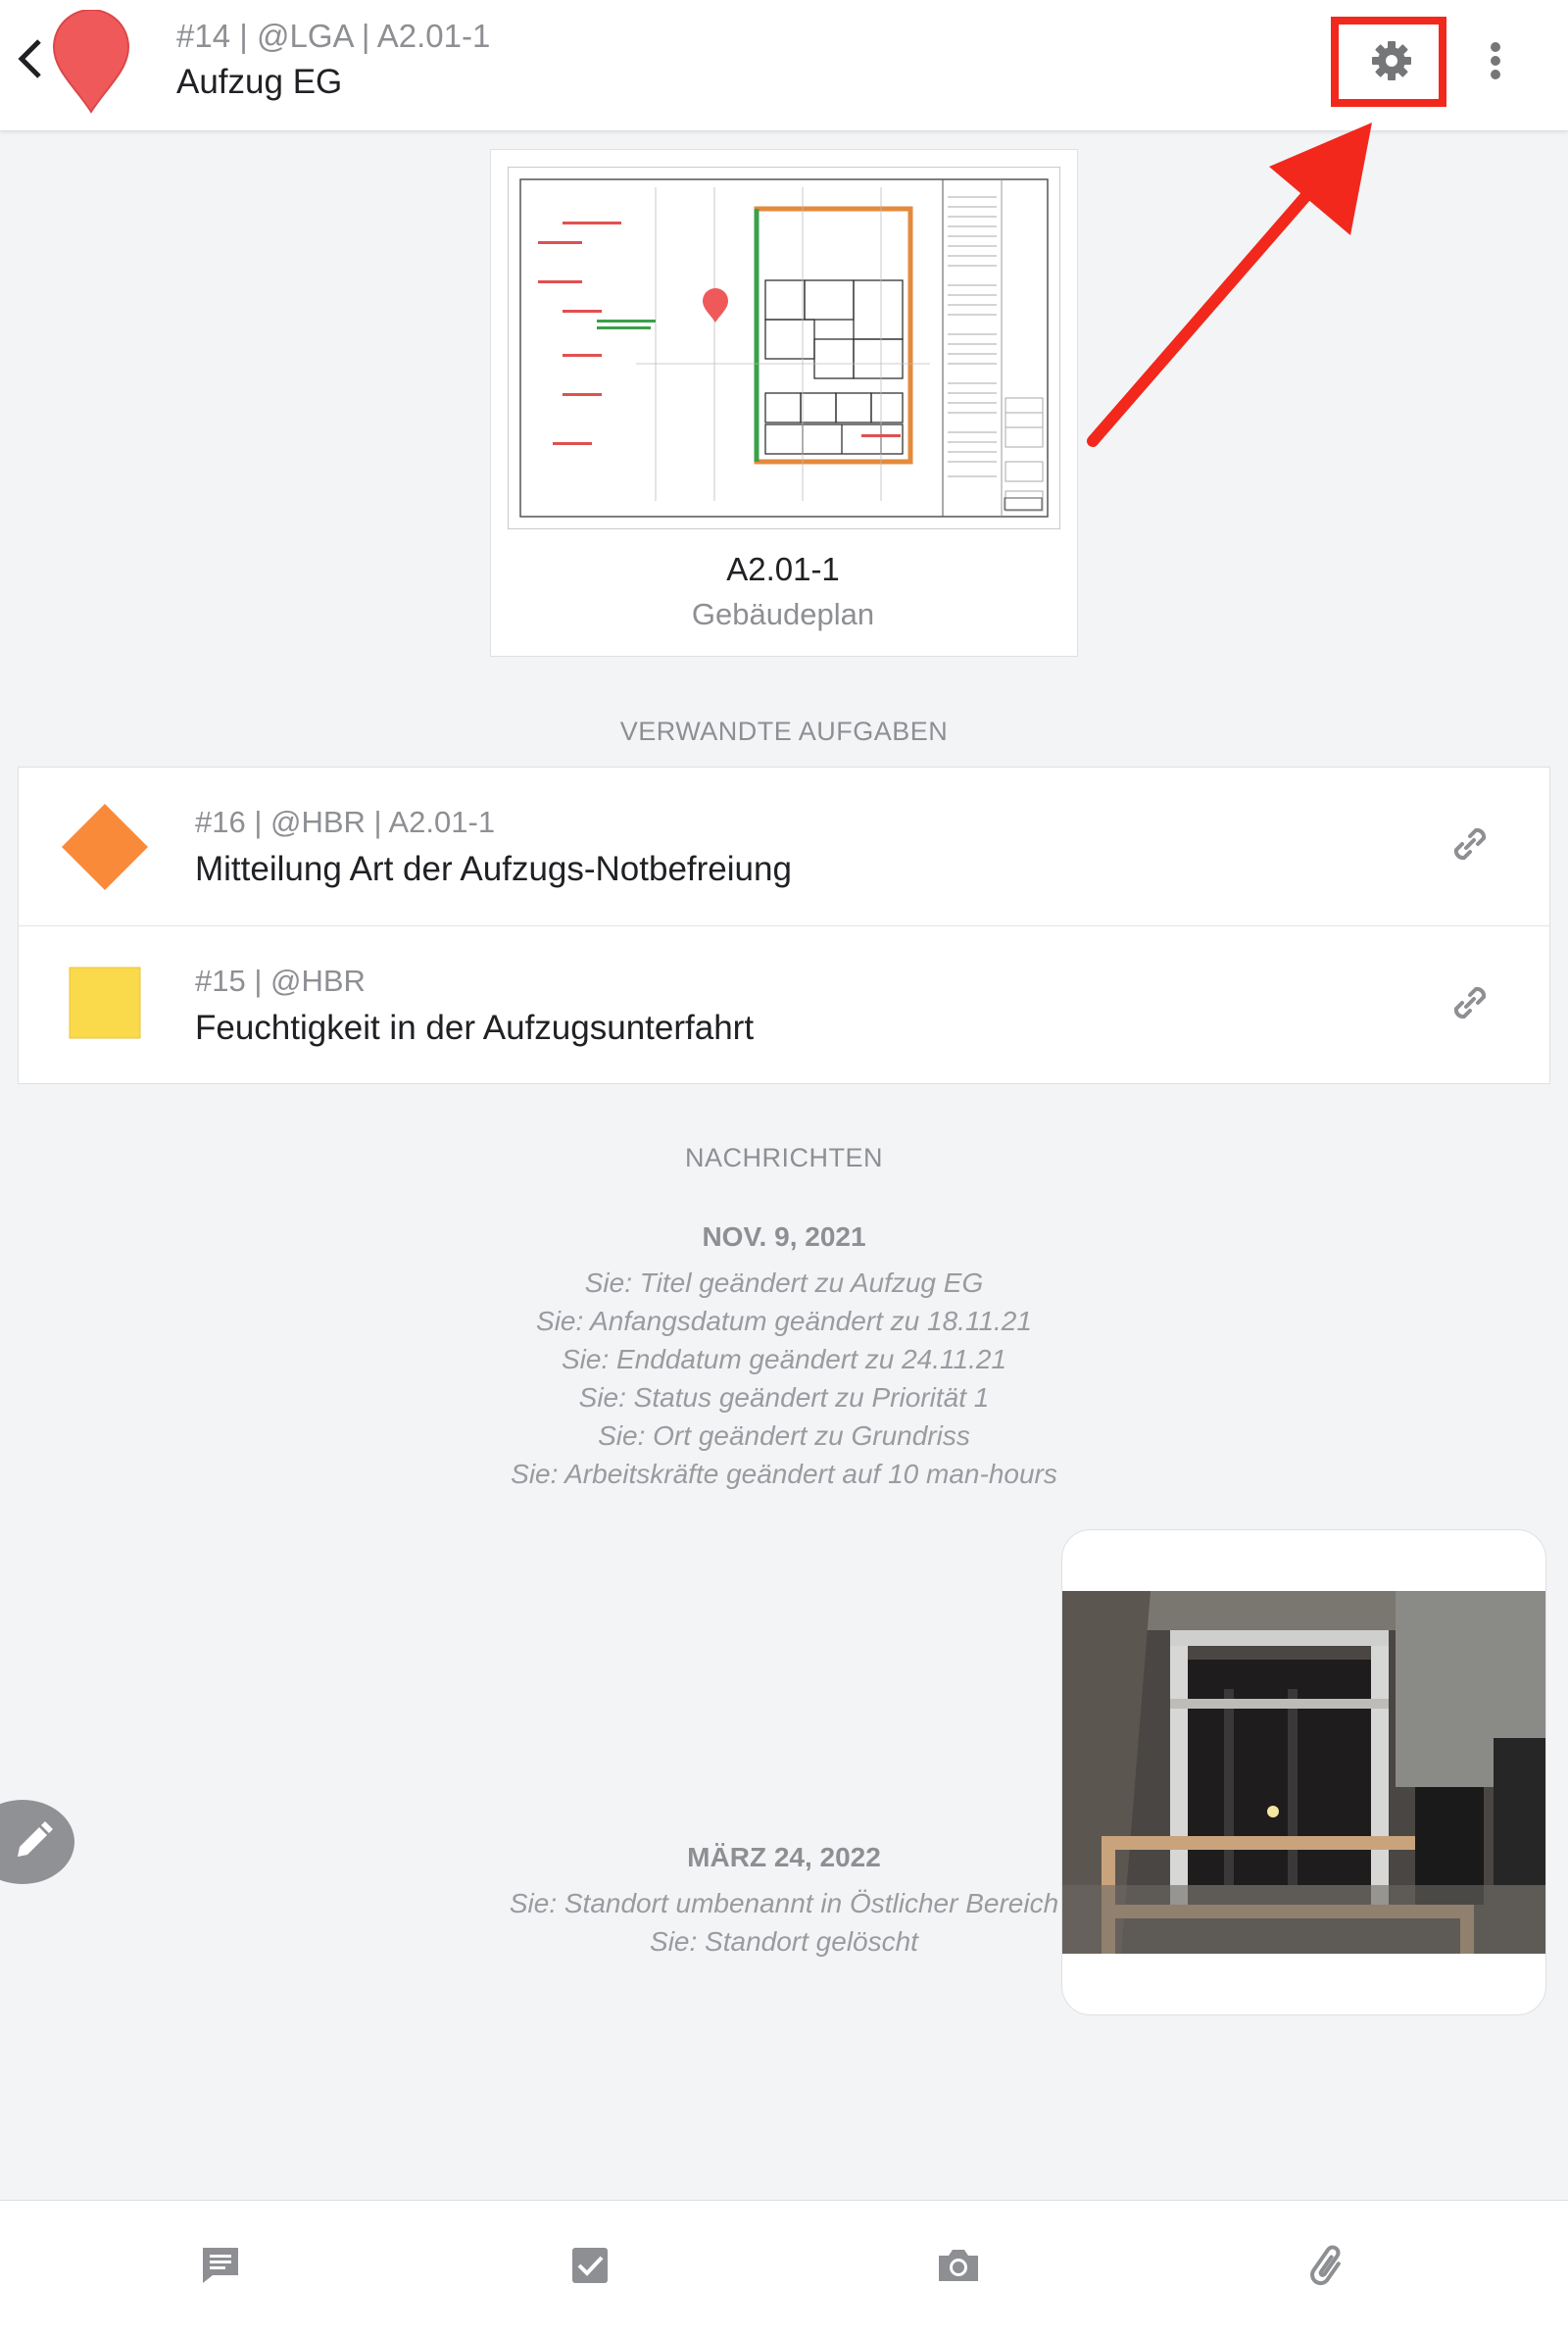  What do you see at coordinates (1229, 285) in the screenshot?
I see `annotation-arrow-icon` at bounding box center [1229, 285].